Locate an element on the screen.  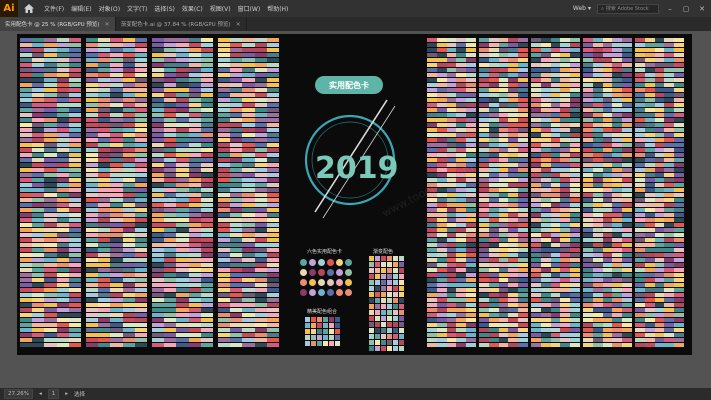
minimize-button: – is located at coordinates (670, 9).